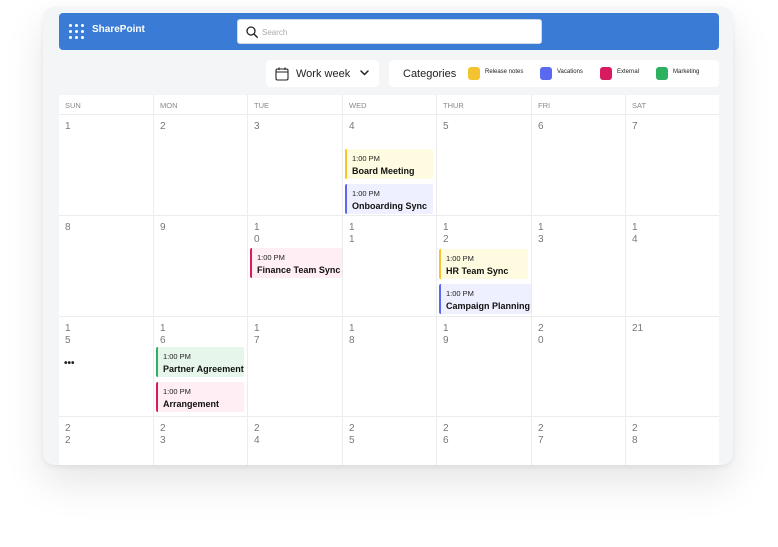  I want to click on day-header-sun: SUN, so click(106, 105).